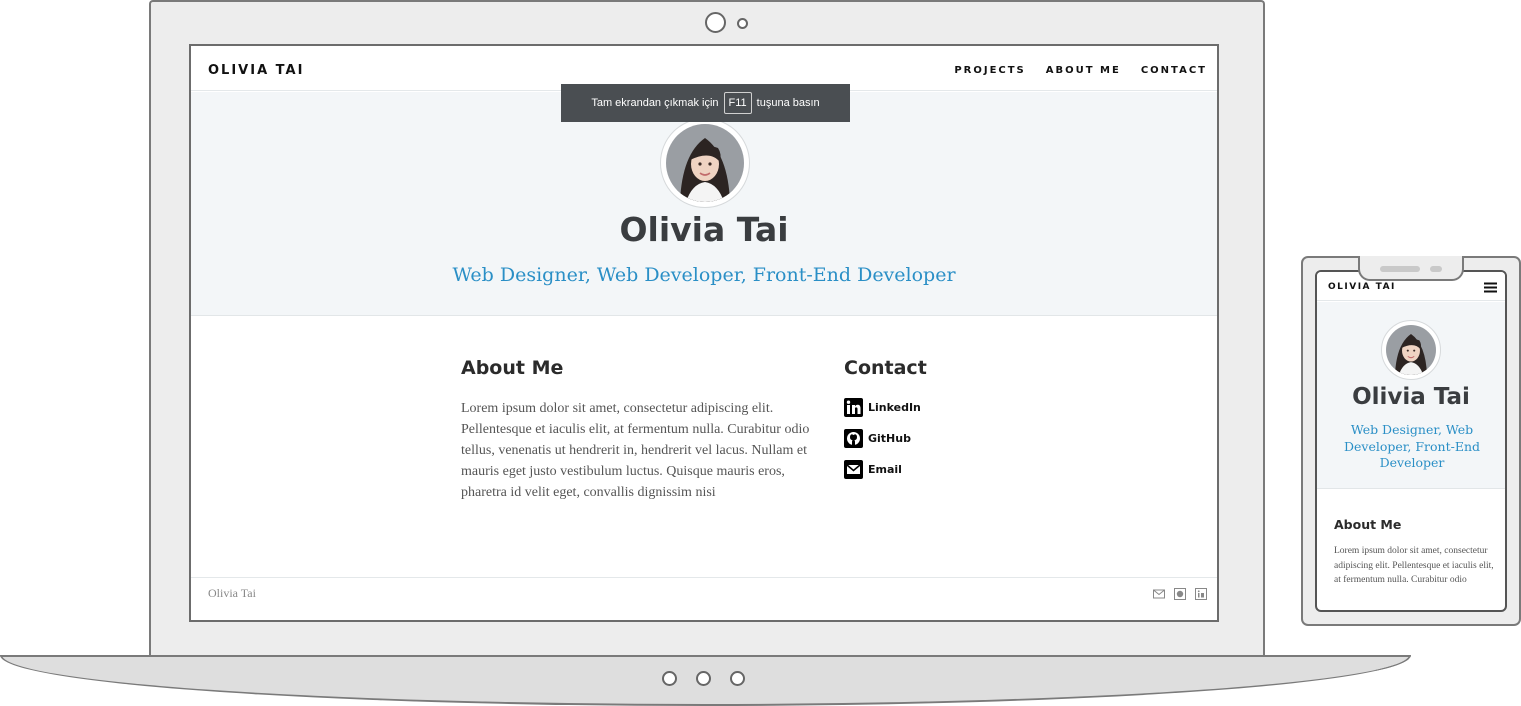 This screenshot has width=1521, height=706. What do you see at coordinates (1362, 287) in the screenshot?
I see `mobile-brand-logo: OLIVIA TAI` at bounding box center [1362, 287].